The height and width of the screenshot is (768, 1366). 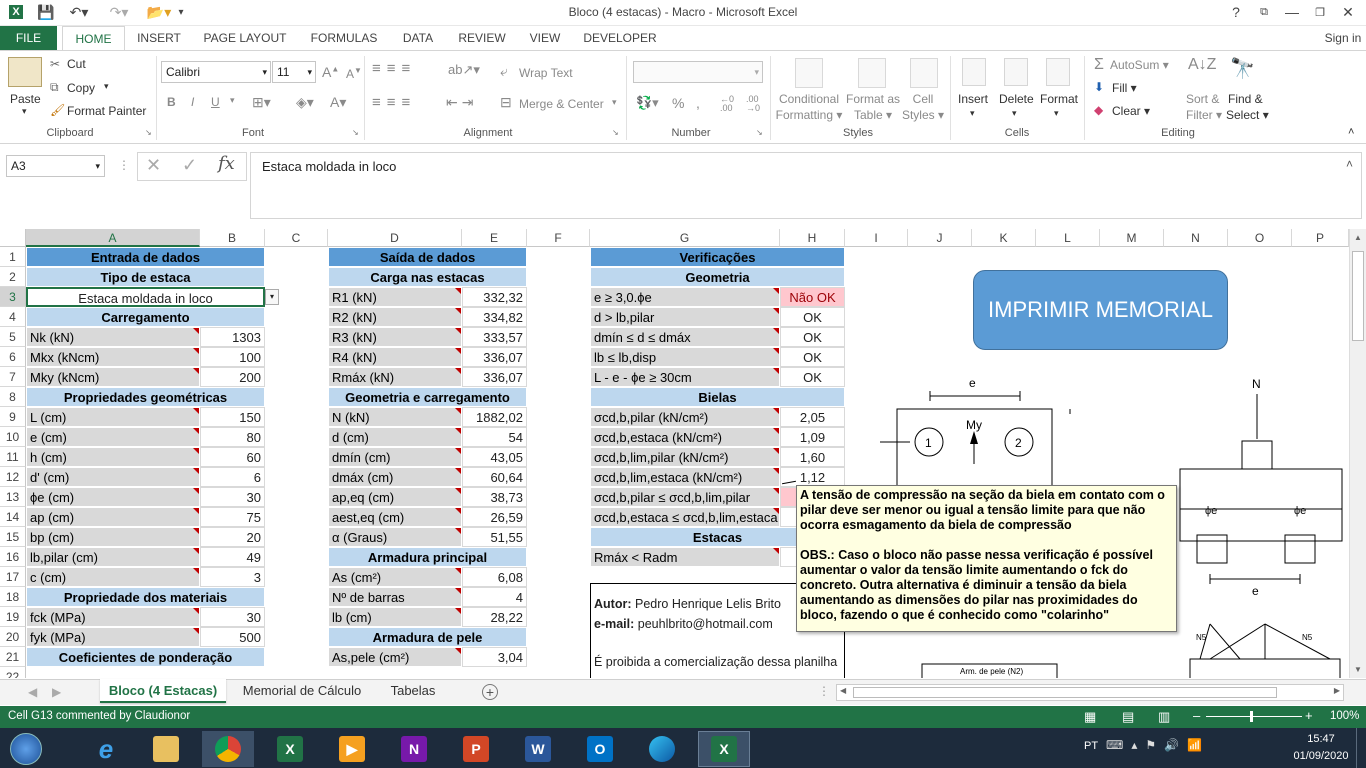 What do you see at coordinates (395, 597) in the screenshot?
I see `output-label: Nº de barras` at bounding box center [395, 597].